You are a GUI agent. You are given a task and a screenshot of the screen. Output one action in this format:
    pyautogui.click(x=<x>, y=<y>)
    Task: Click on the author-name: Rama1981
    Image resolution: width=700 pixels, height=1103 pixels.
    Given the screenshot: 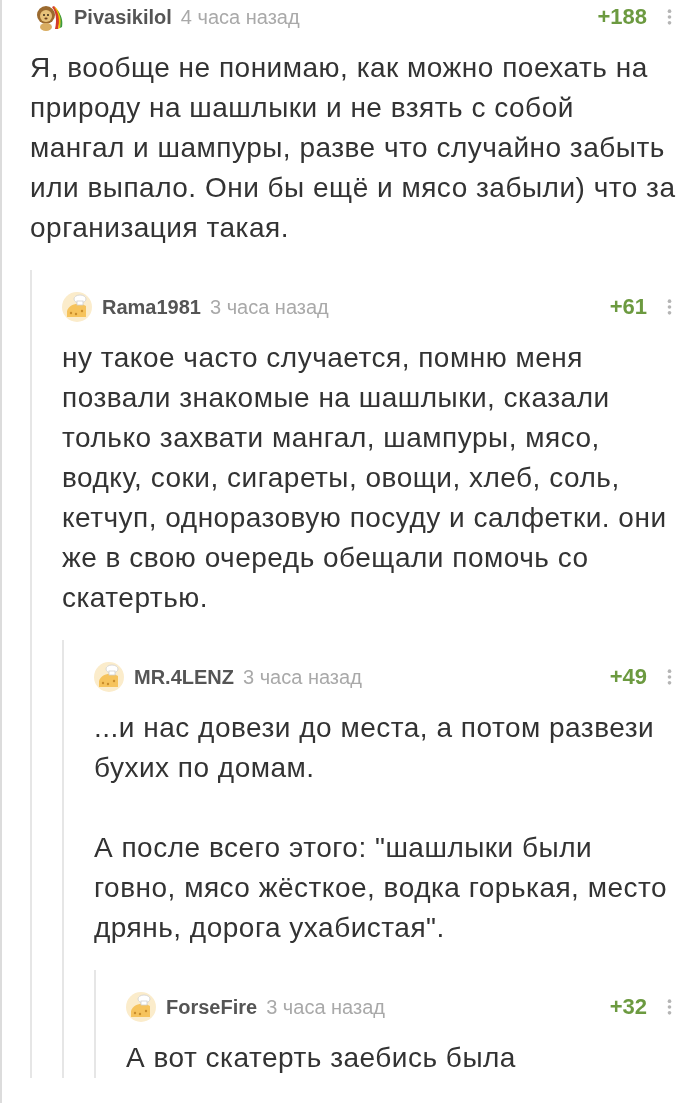 What is the action you would take?
    pyautogui.click(x=151, y=307)
    